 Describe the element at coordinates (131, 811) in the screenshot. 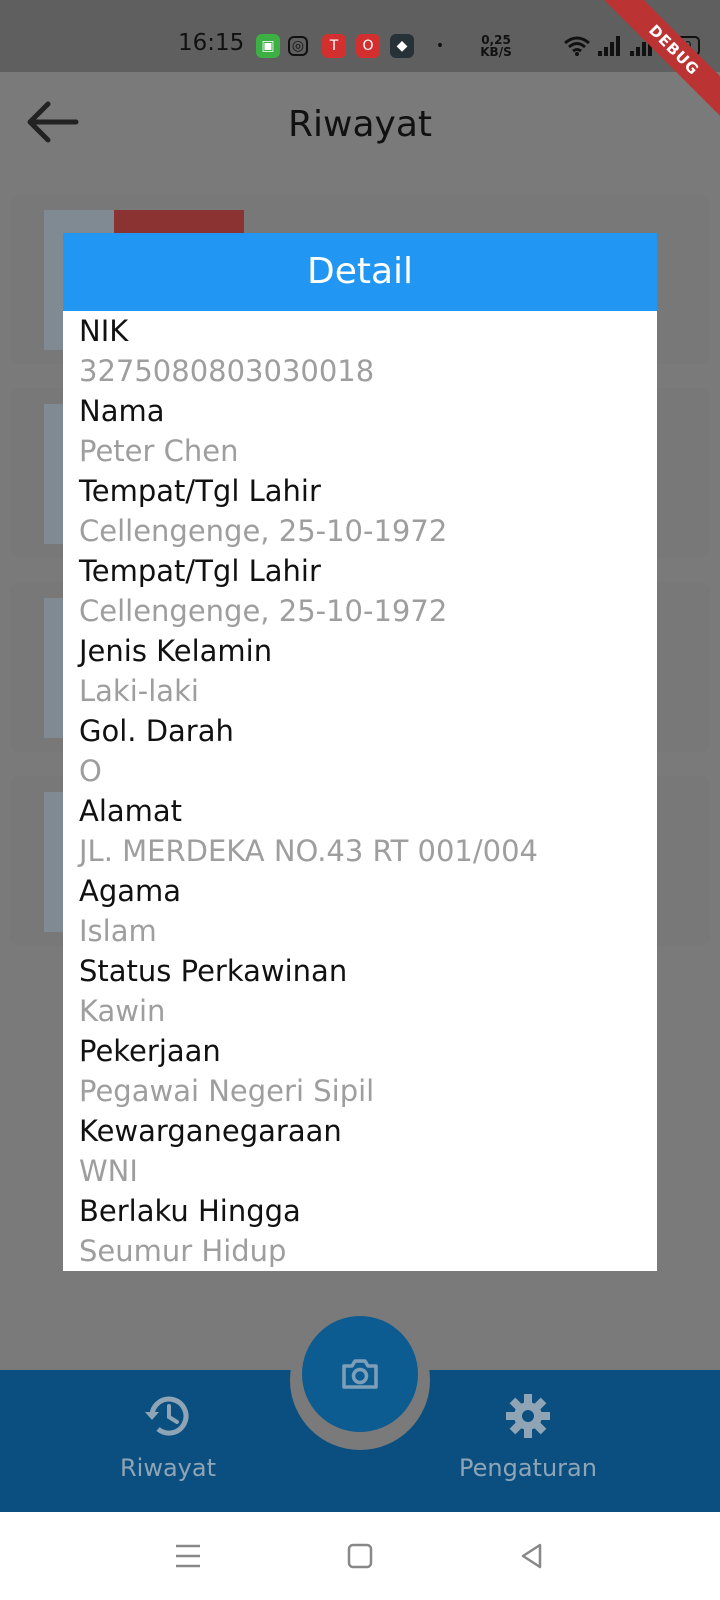

I see `field-label: Alamat` at that location.